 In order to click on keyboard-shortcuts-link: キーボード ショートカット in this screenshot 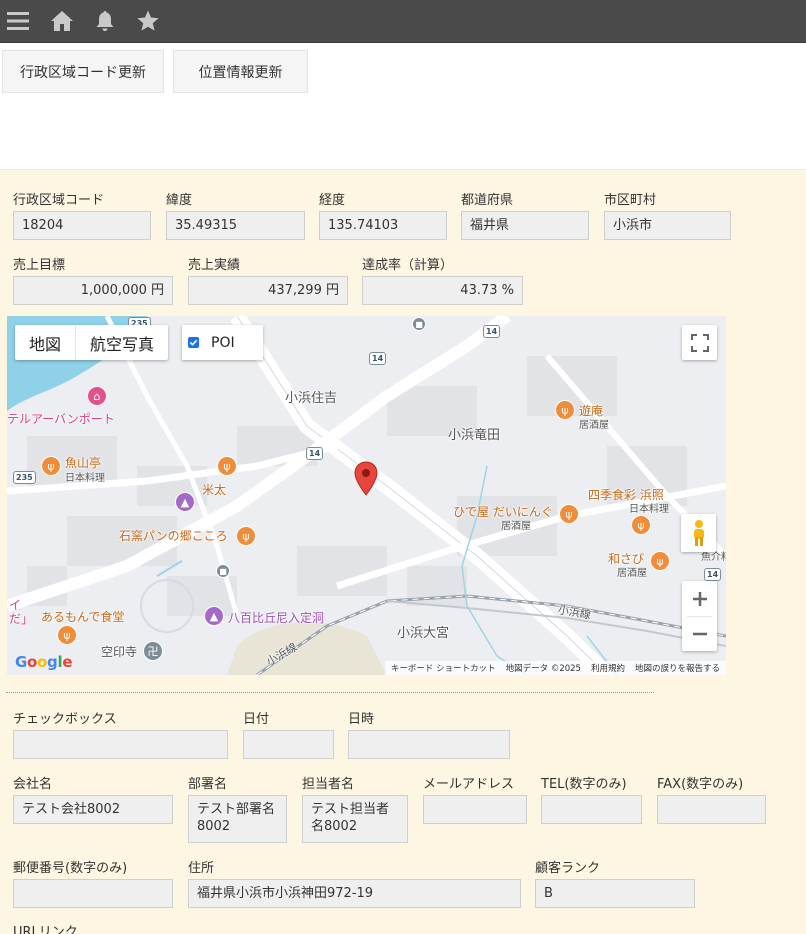, I will do `click(443, 668)`.